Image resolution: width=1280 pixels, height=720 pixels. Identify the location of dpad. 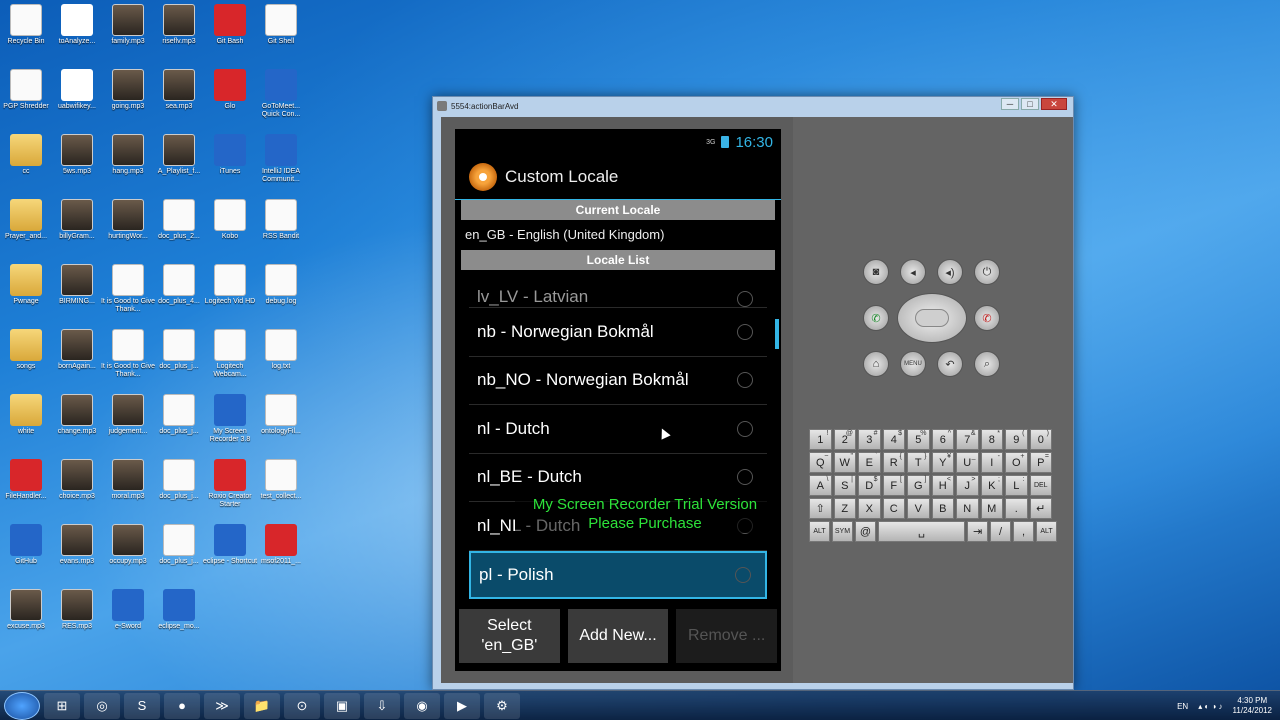
(932, 318).